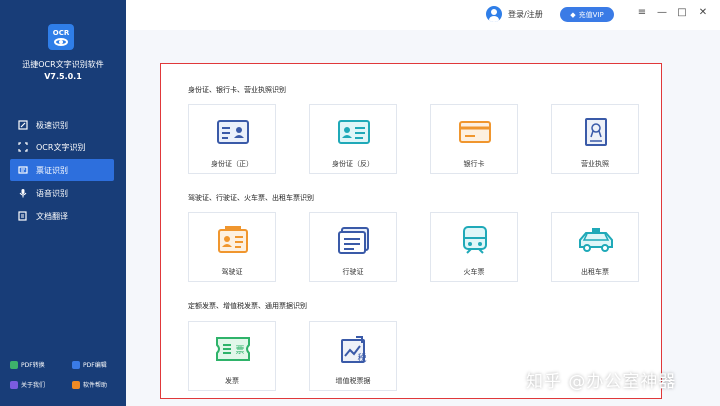  I want to click on ocr-scan-icon, so click(23, 147).